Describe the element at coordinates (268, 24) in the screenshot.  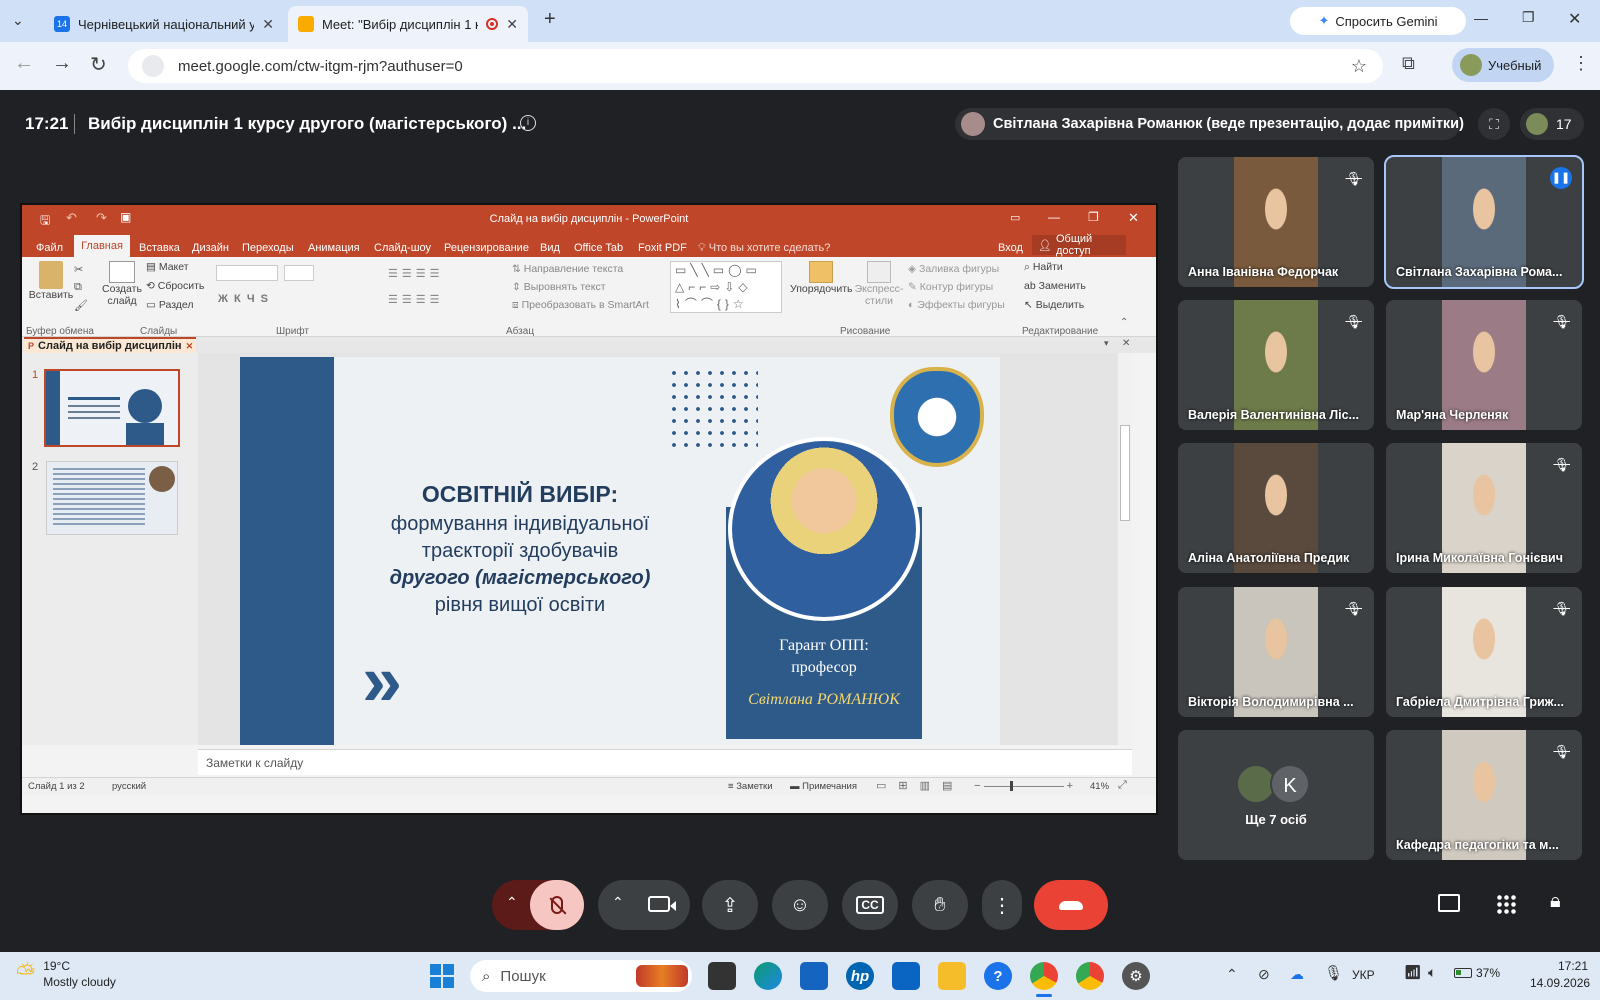
I see `close-tab-icon: ✕` at that location.